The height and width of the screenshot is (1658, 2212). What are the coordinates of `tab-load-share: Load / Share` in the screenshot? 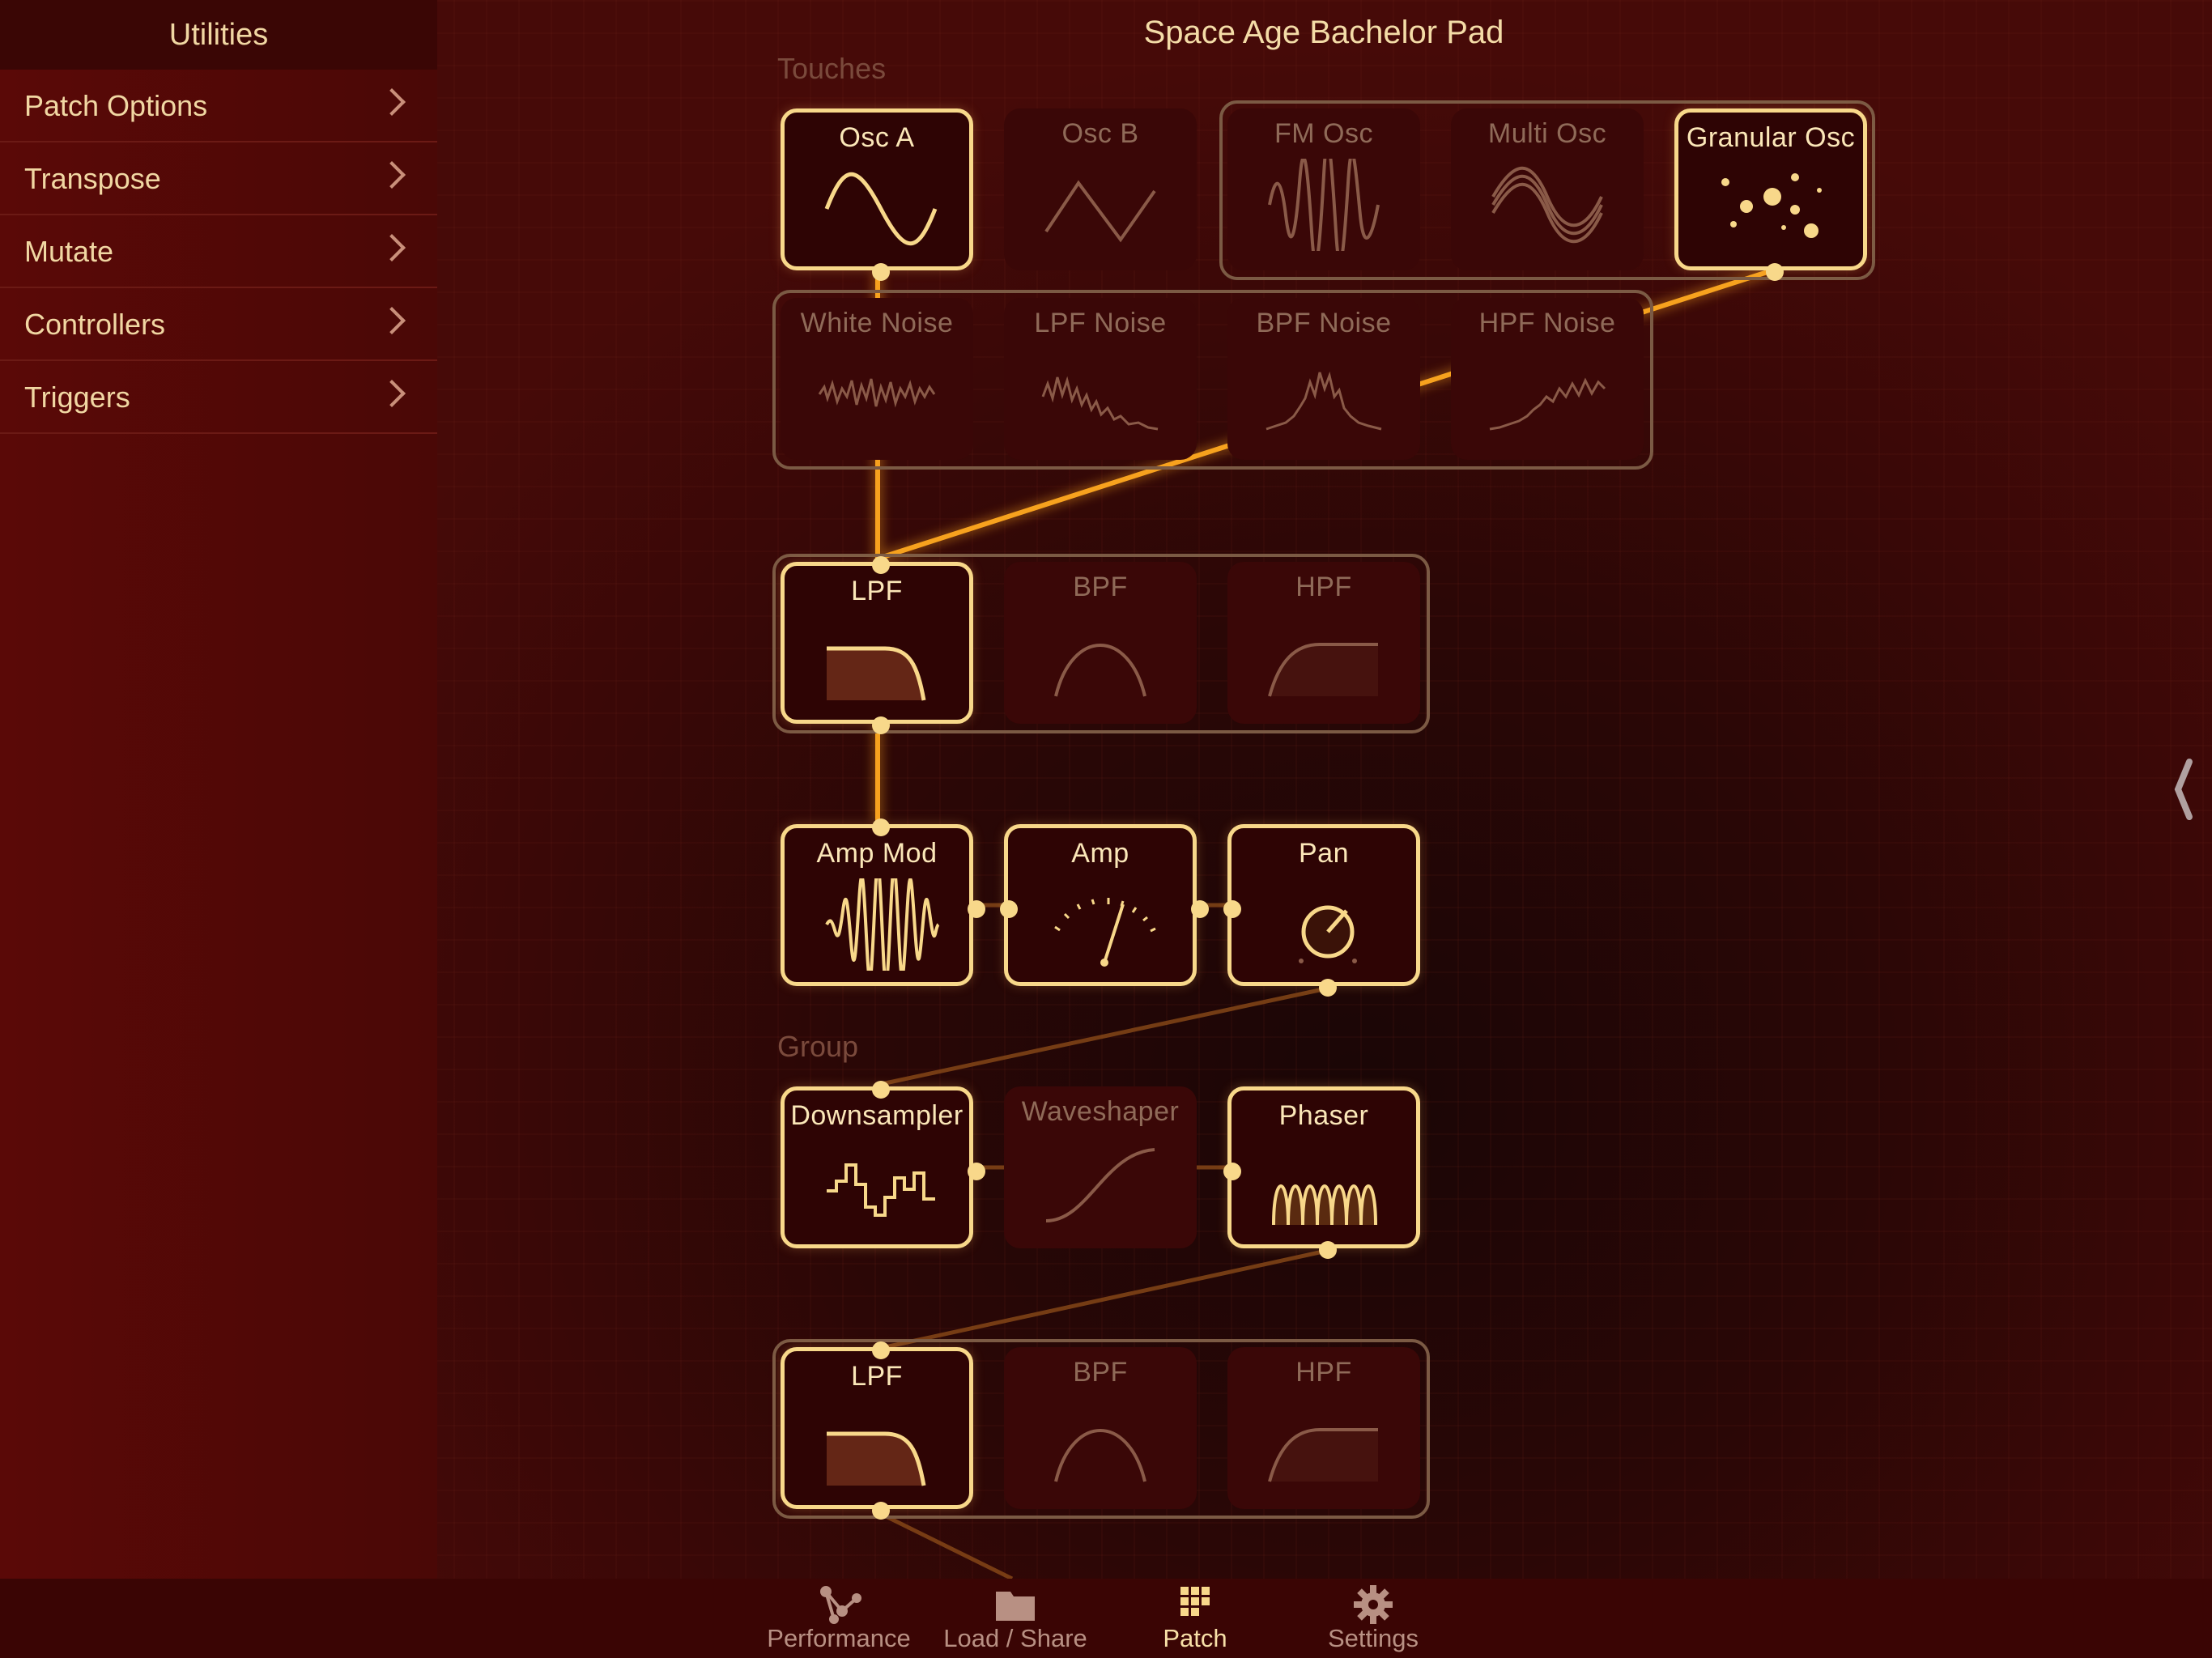 It's located at (1015, 1618).